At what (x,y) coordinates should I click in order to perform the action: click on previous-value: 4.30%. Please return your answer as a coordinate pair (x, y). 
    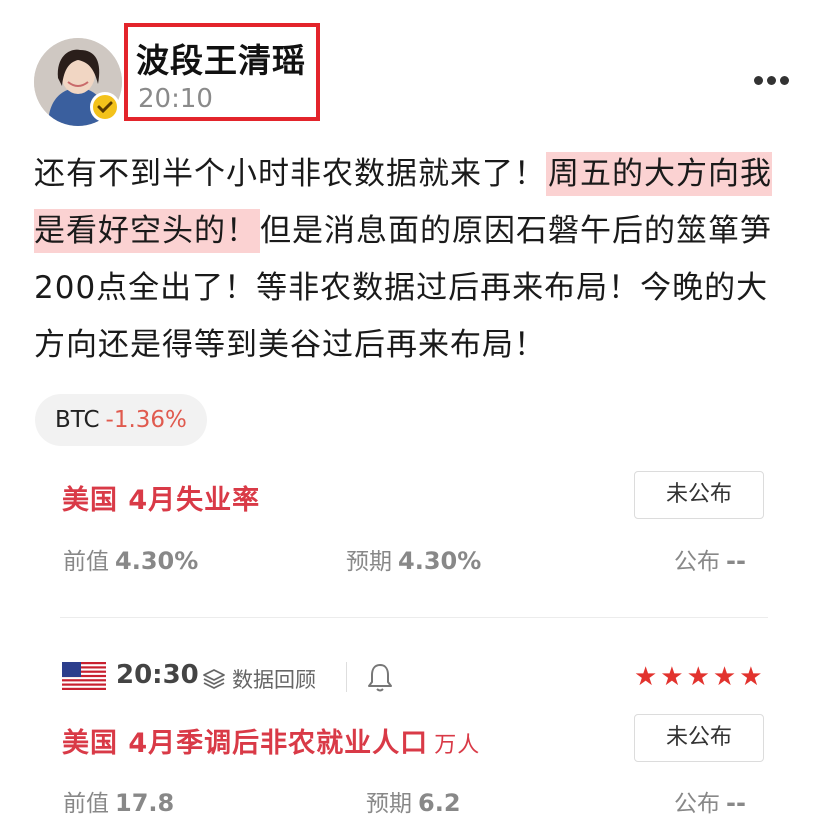
    Looking at the image, I should click on (157, 561).